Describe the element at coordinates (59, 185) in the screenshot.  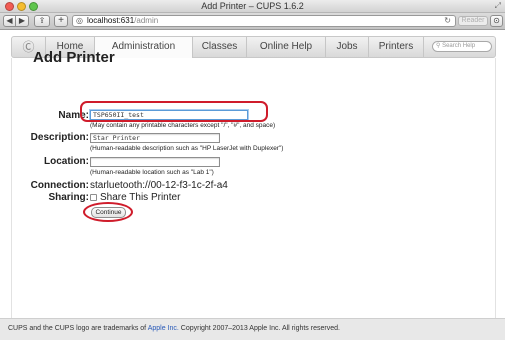
I see `connection-label: Connection:` at that location.